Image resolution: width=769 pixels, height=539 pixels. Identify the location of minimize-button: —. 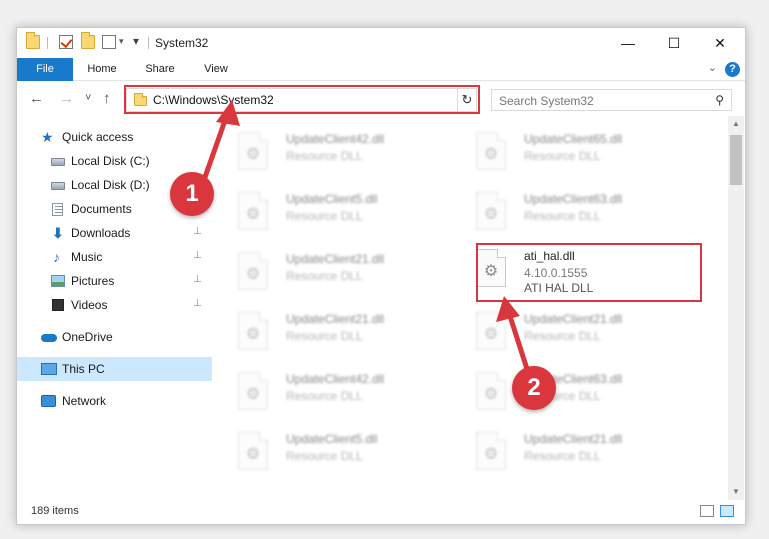
(628, 43).